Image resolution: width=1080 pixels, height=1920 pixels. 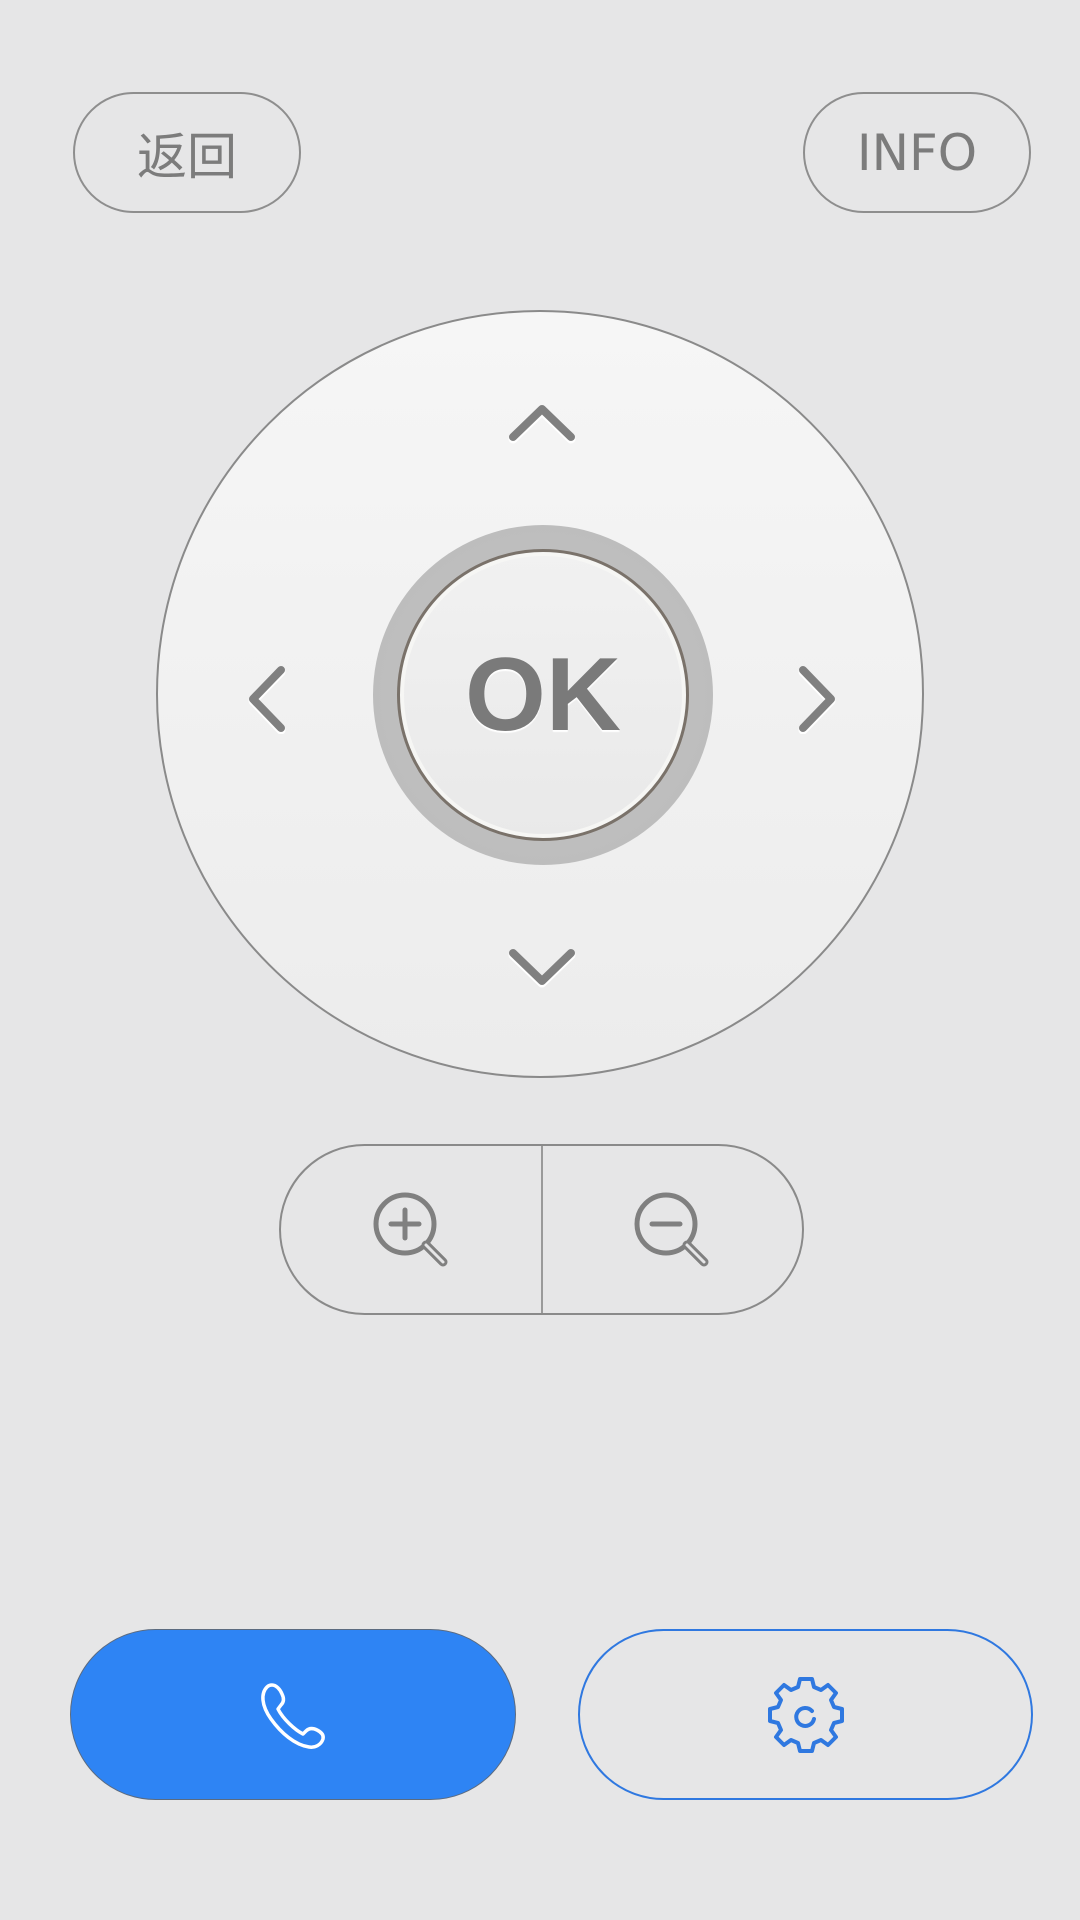 I want to click on zoom-in-button, so click(x=411, y=1229).